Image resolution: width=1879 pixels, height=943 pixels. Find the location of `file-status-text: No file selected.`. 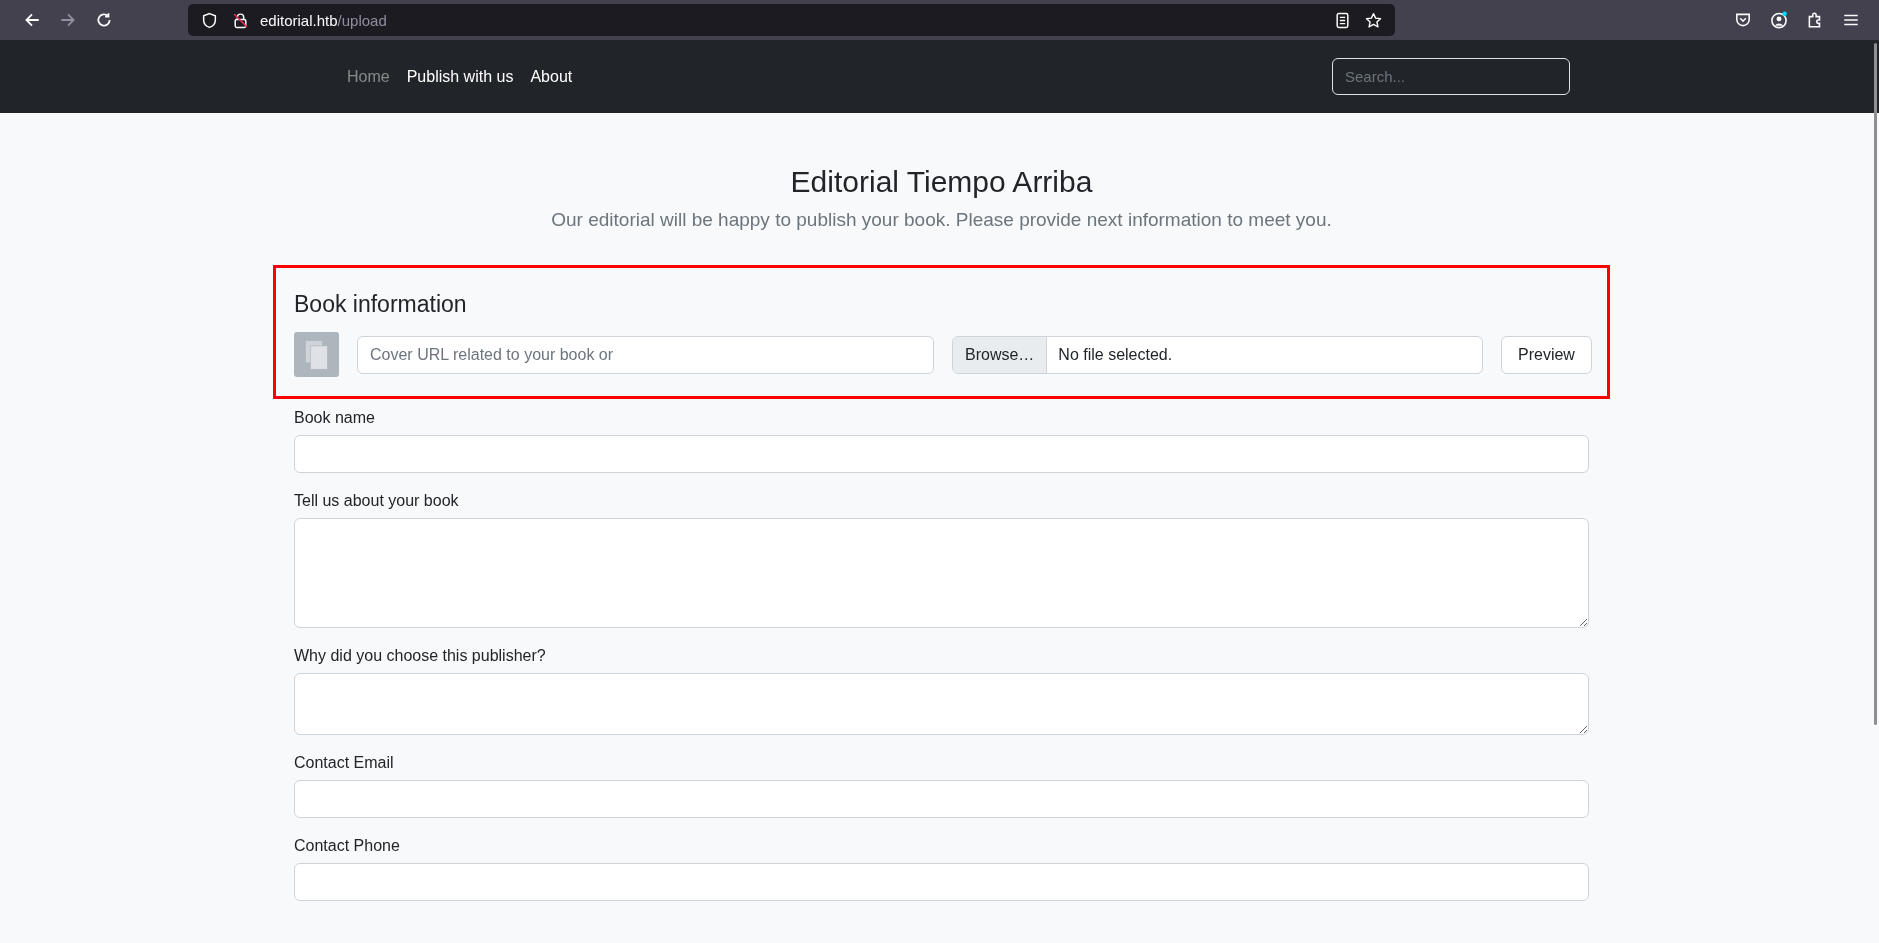

file-status-text: No file selected. is located at coordinates (1115, 354).